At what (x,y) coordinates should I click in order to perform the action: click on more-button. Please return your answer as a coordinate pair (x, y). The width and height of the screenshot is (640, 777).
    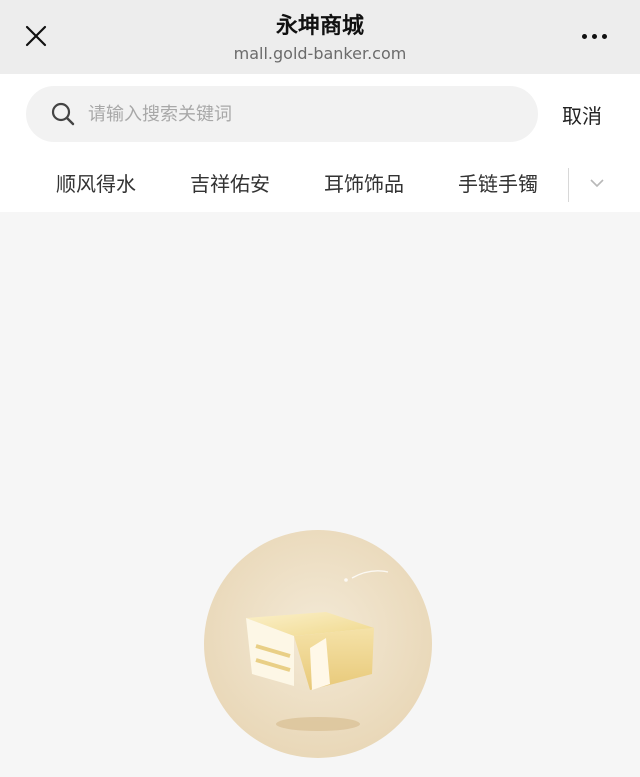
    Looking at the image, I should click on (594, 36).